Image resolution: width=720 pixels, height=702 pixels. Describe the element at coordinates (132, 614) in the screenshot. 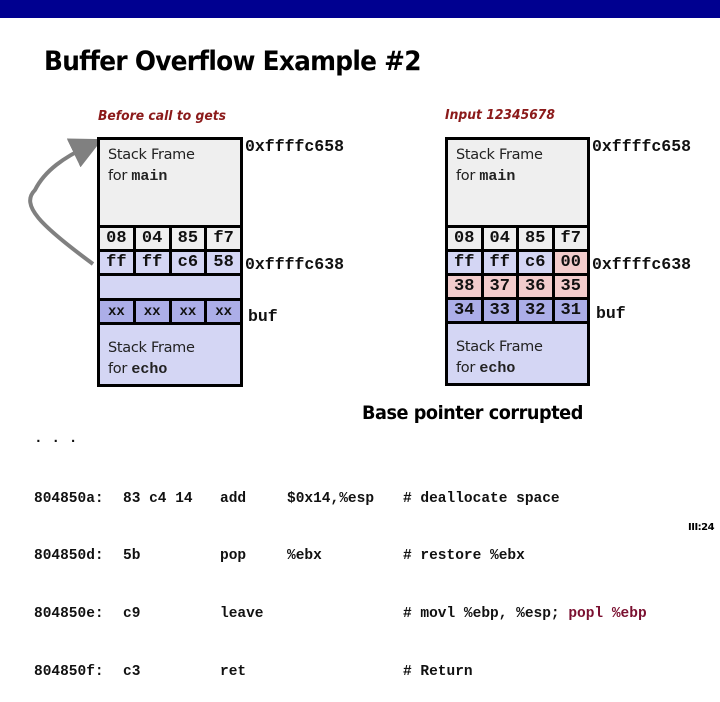

I see `instr-bytes: c9` at that location.